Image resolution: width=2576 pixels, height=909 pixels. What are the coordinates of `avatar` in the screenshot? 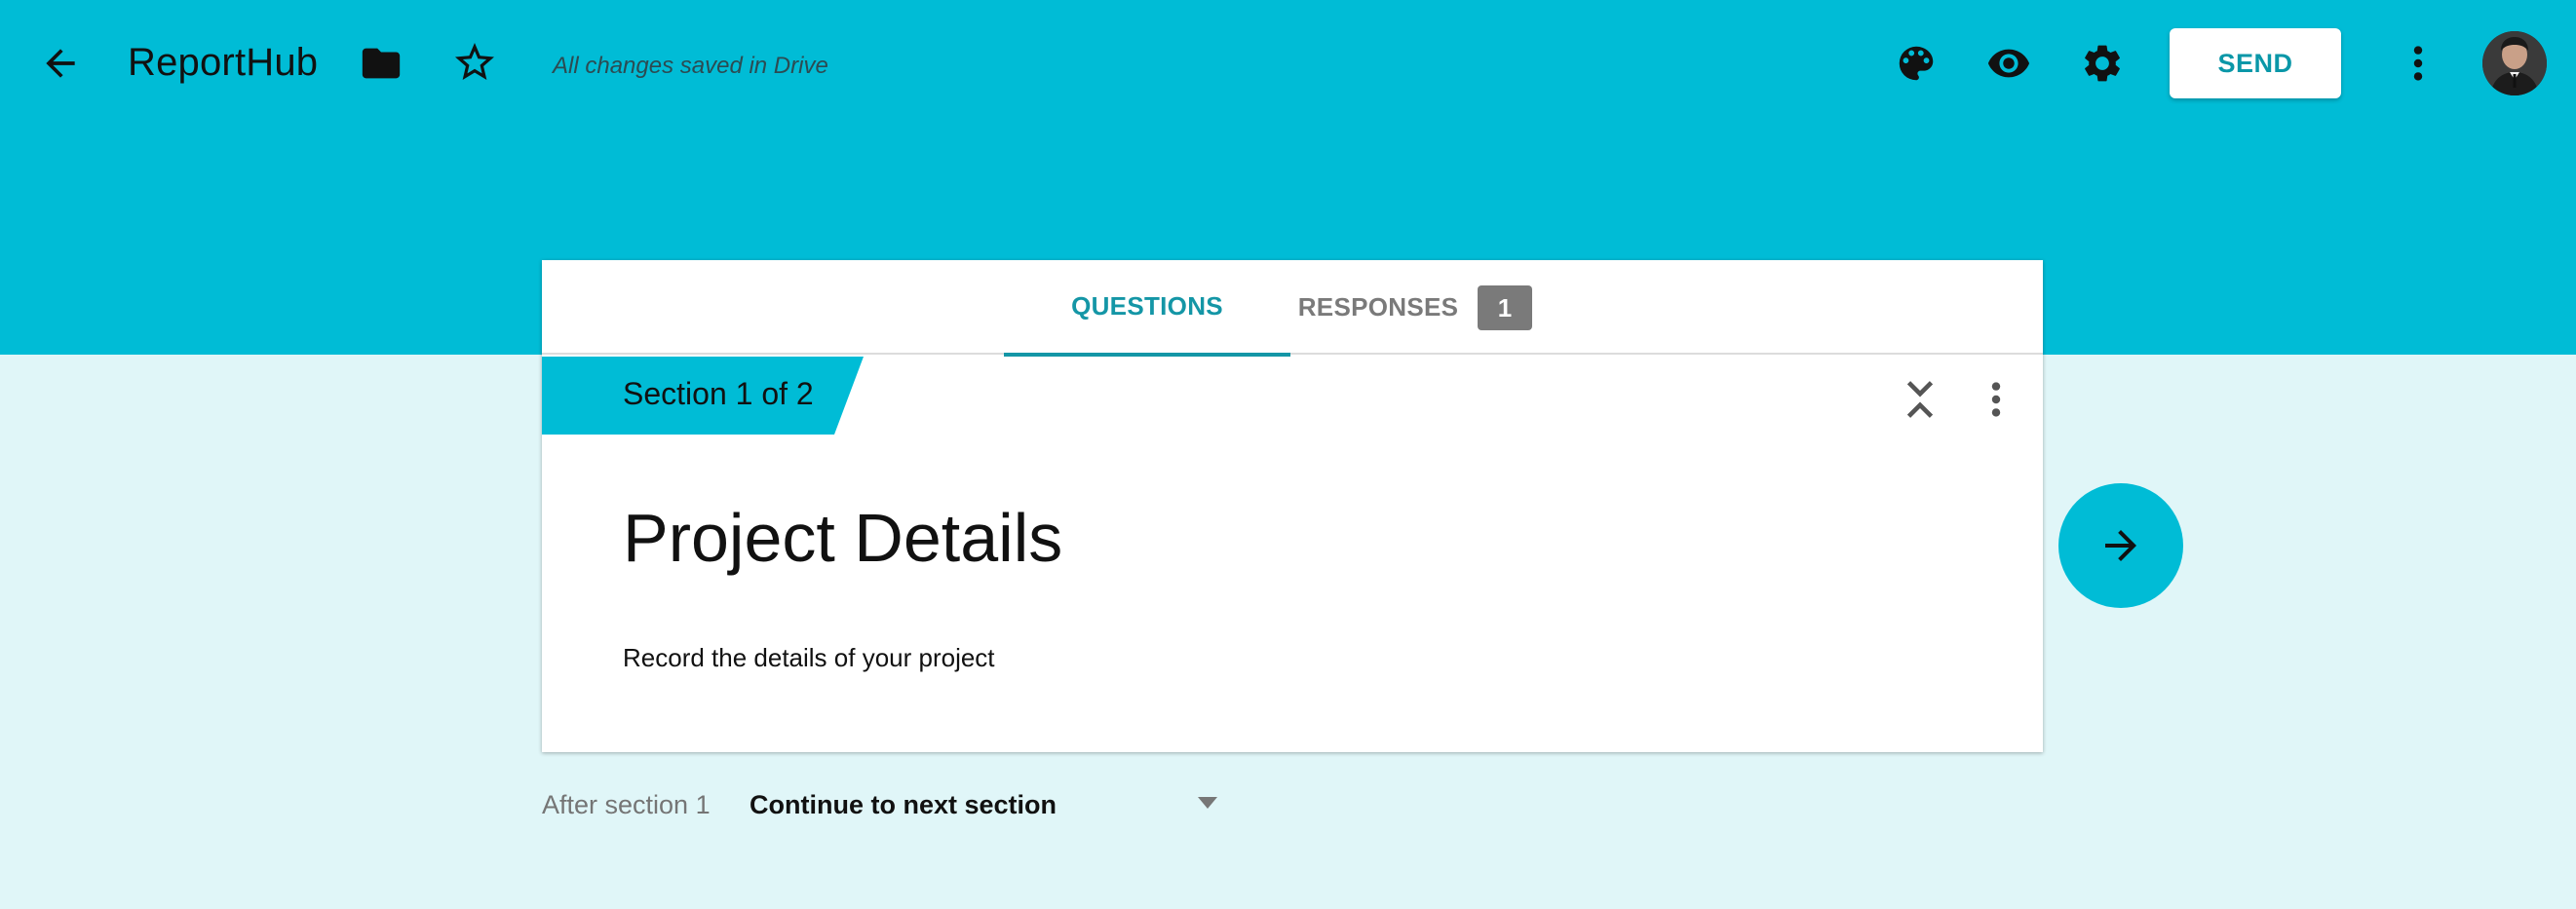 It's located at (2514, 63).